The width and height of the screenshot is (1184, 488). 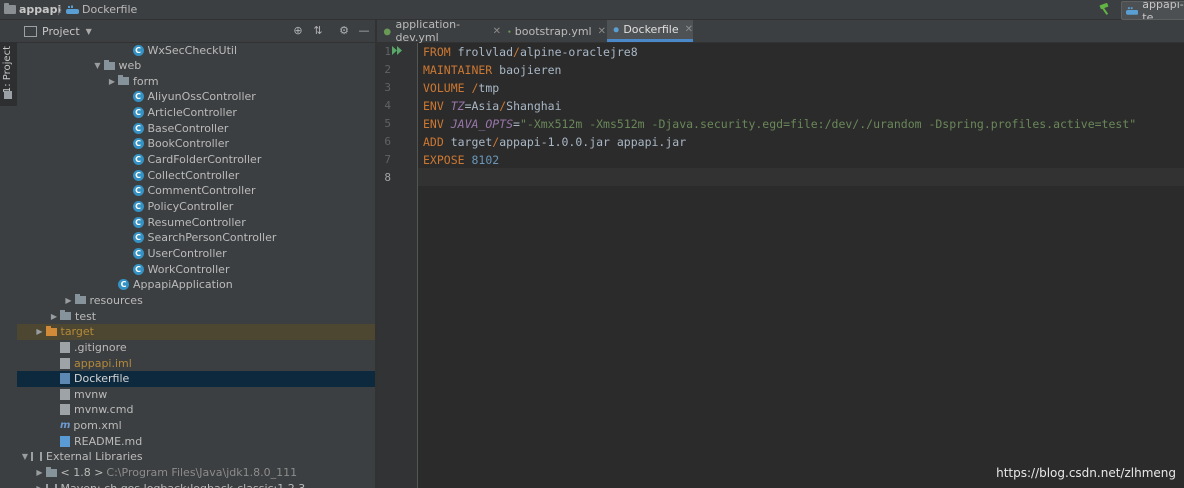 What do you see at coordinates (398, 50) in the screenshot?
I see `run-gutter-icon` at bounding box center [398, 50].